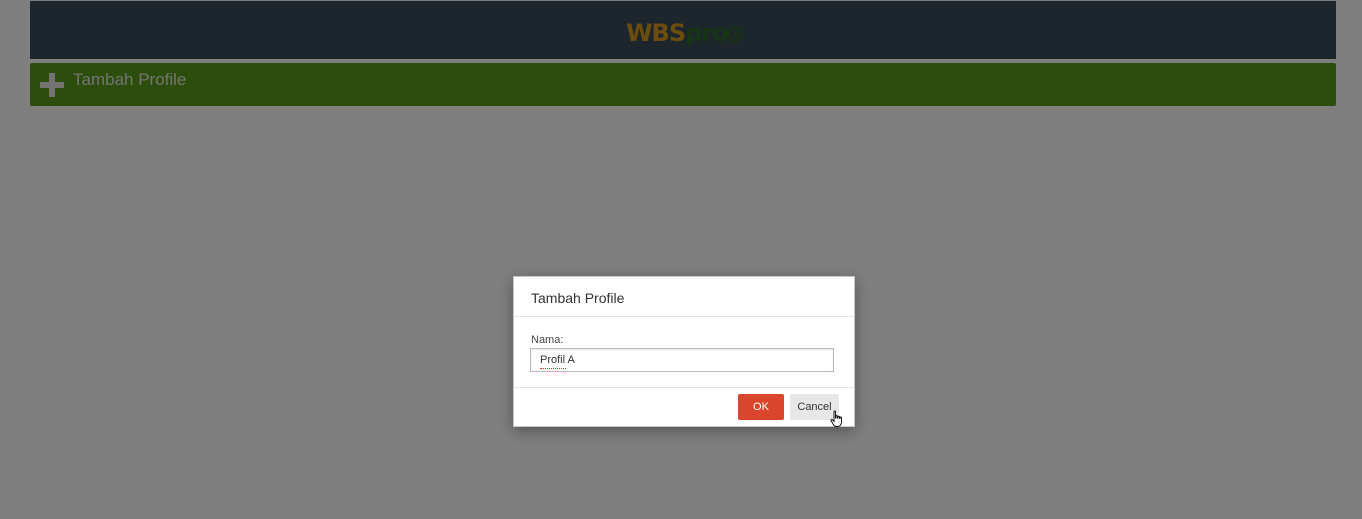 This screenshot has width=1362, height=519. Describe the element at coordinates (578, 297) in the screenshot. I see `dialog-title: Tambah Profile` at that location.